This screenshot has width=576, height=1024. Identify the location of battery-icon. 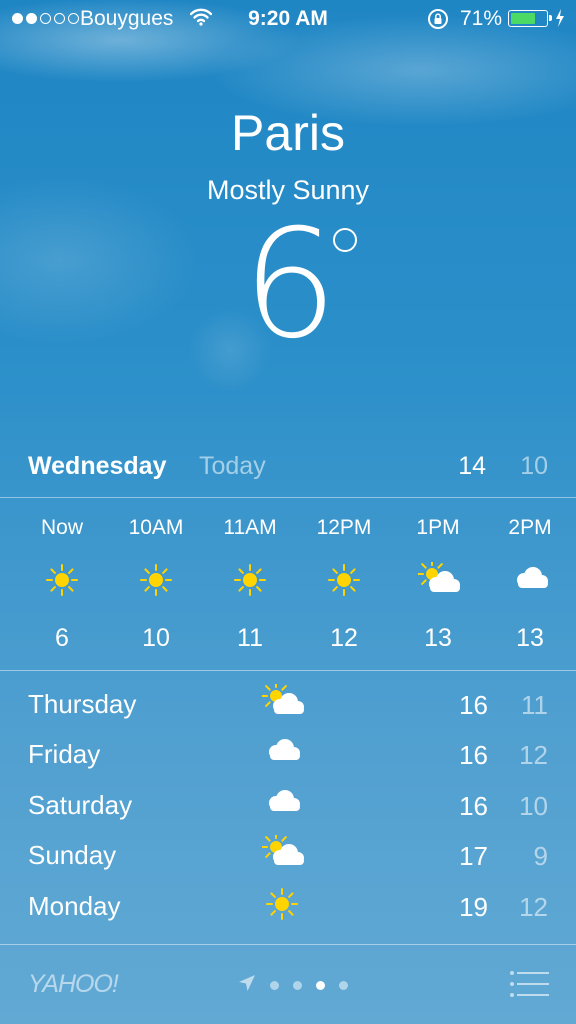
(530, 18).